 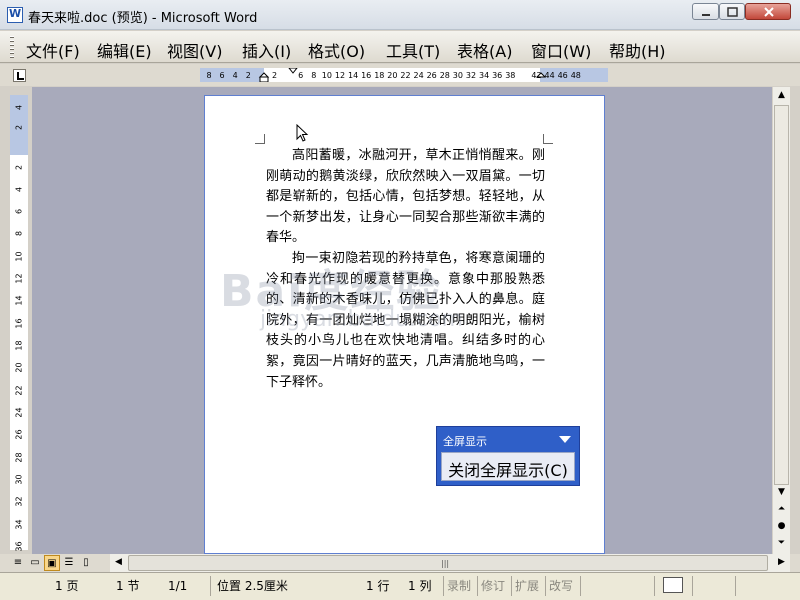 What do you see at coordinates (52, 563) in the screenshot?
I see `print-layout-view-icon: ▣` at bounding box center [52, 563].